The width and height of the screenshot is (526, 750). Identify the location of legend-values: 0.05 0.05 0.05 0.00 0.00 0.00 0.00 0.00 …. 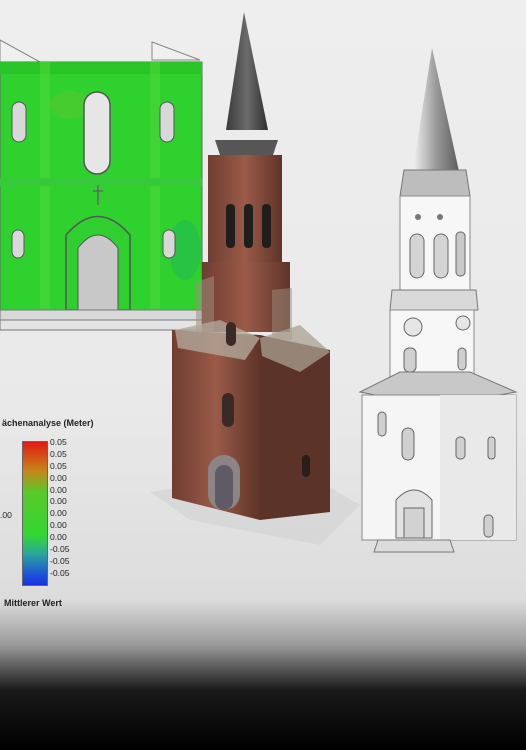
(60, 508).